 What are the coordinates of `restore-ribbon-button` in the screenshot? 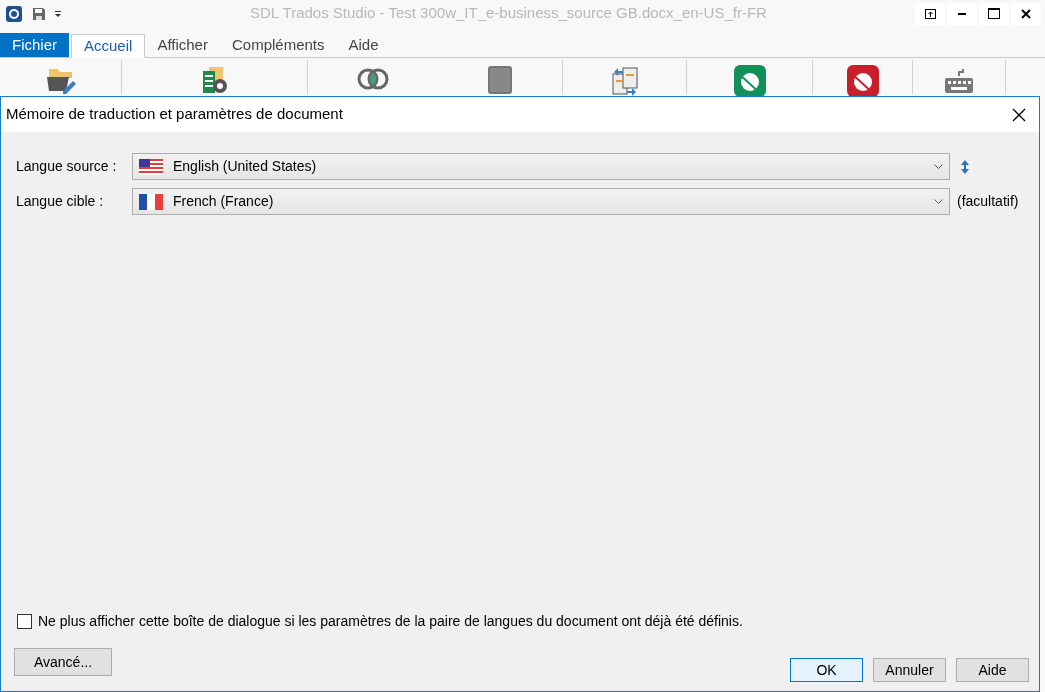 It's located at (930, 13).